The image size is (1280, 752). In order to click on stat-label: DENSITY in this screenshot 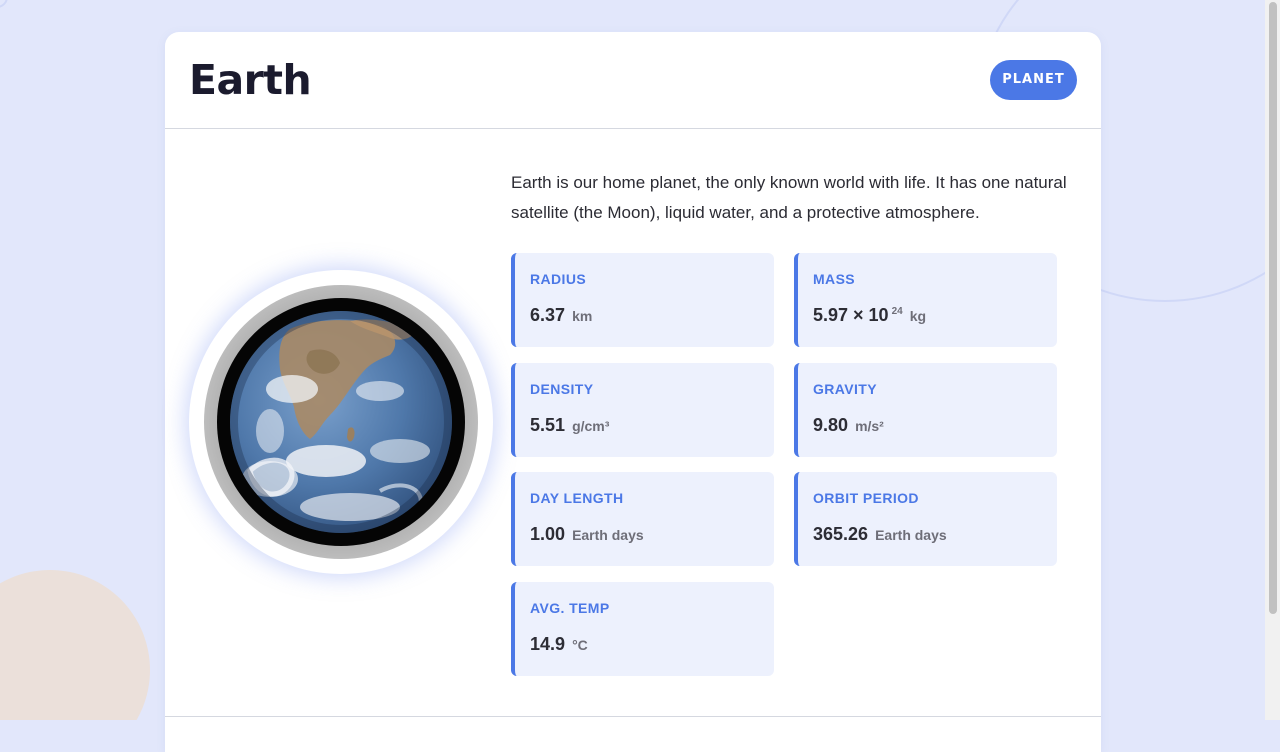, I will do `click(562, 389)`.